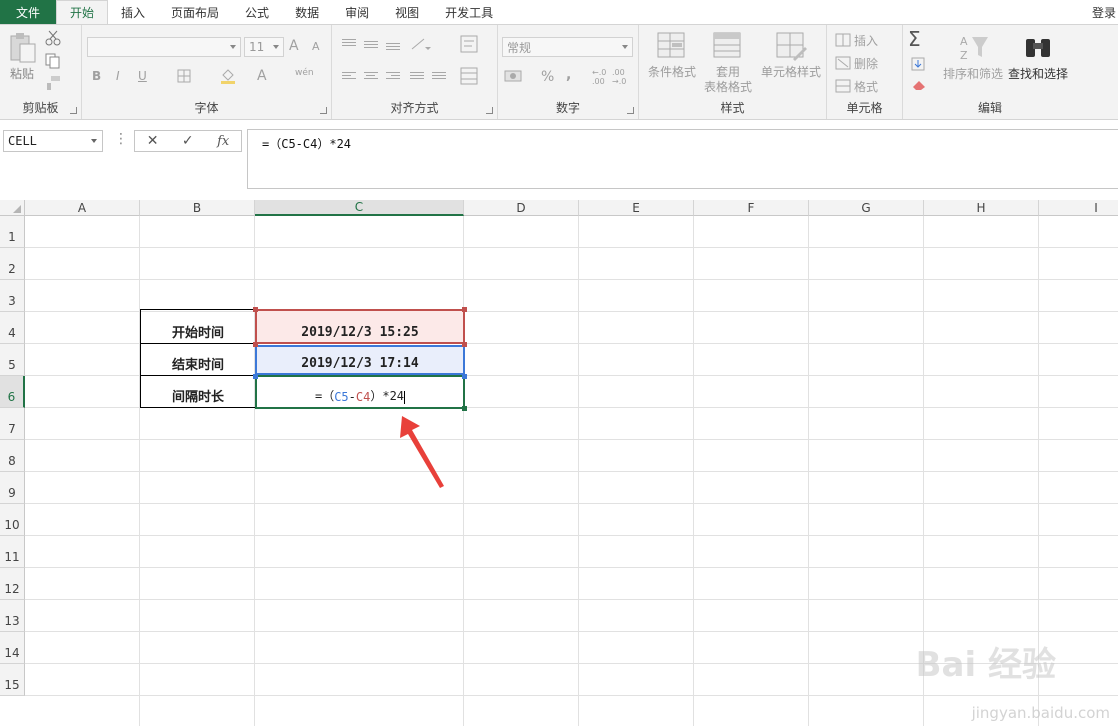  What do you see at coordinates (197, 392) in the screenshot?
I see `cell-b6: 间隔时长` at bounding box center [197, 392].